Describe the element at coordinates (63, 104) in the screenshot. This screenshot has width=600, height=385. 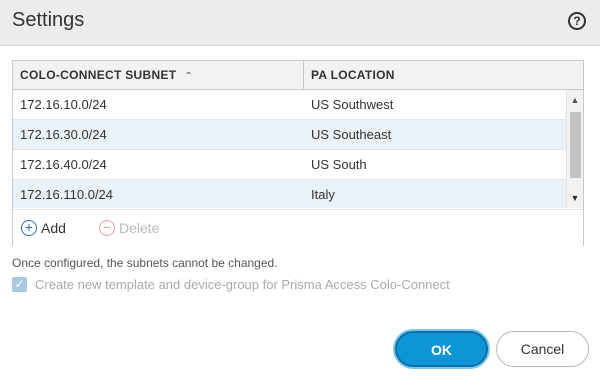
I see `subnet-cell: 172.16.10.0/24` at that location.